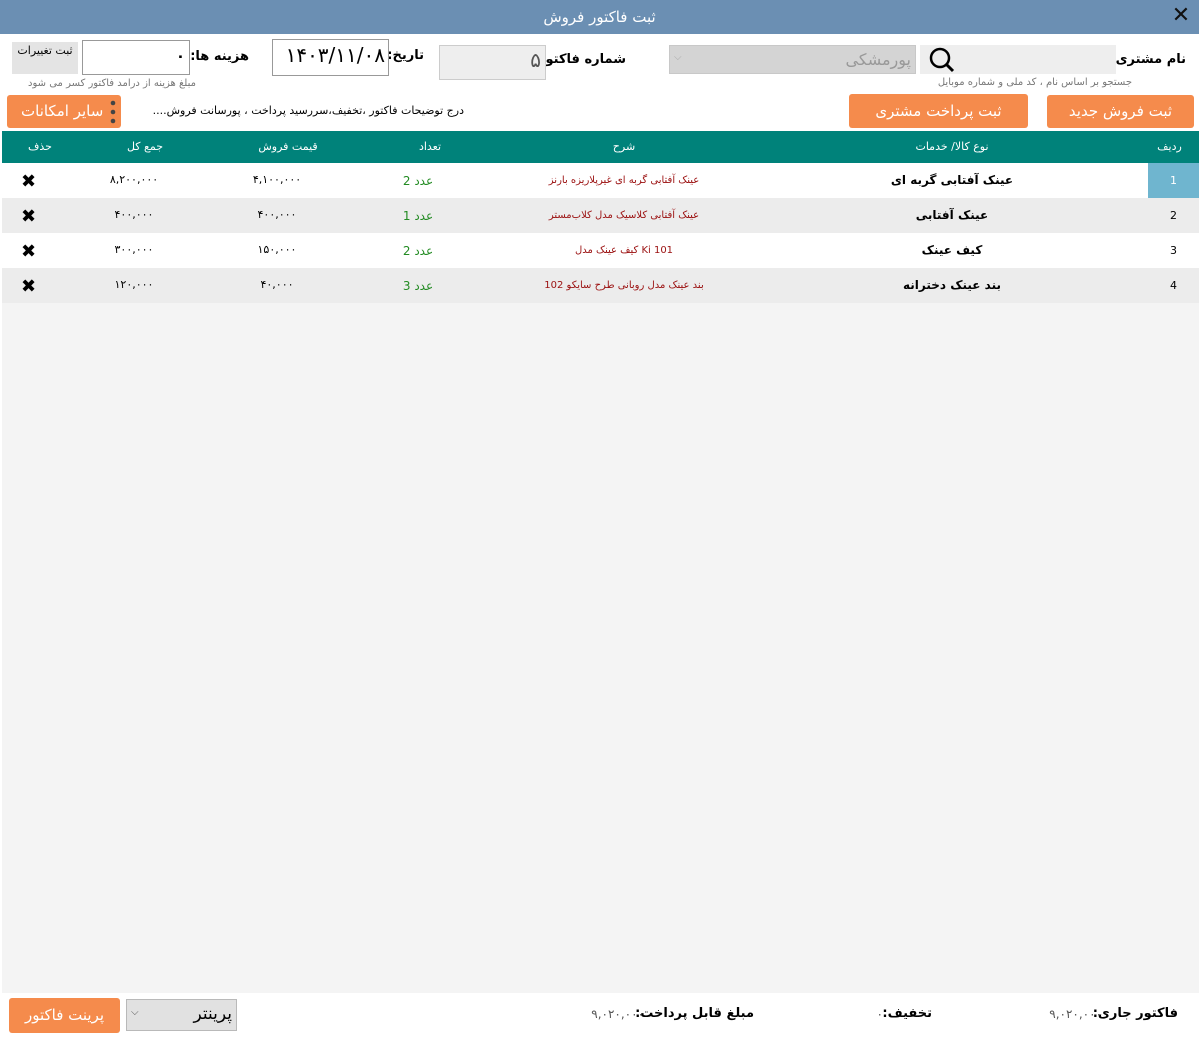  I want to click on row-description: کیف عینک مدل Ki 101, so click(624, 250).